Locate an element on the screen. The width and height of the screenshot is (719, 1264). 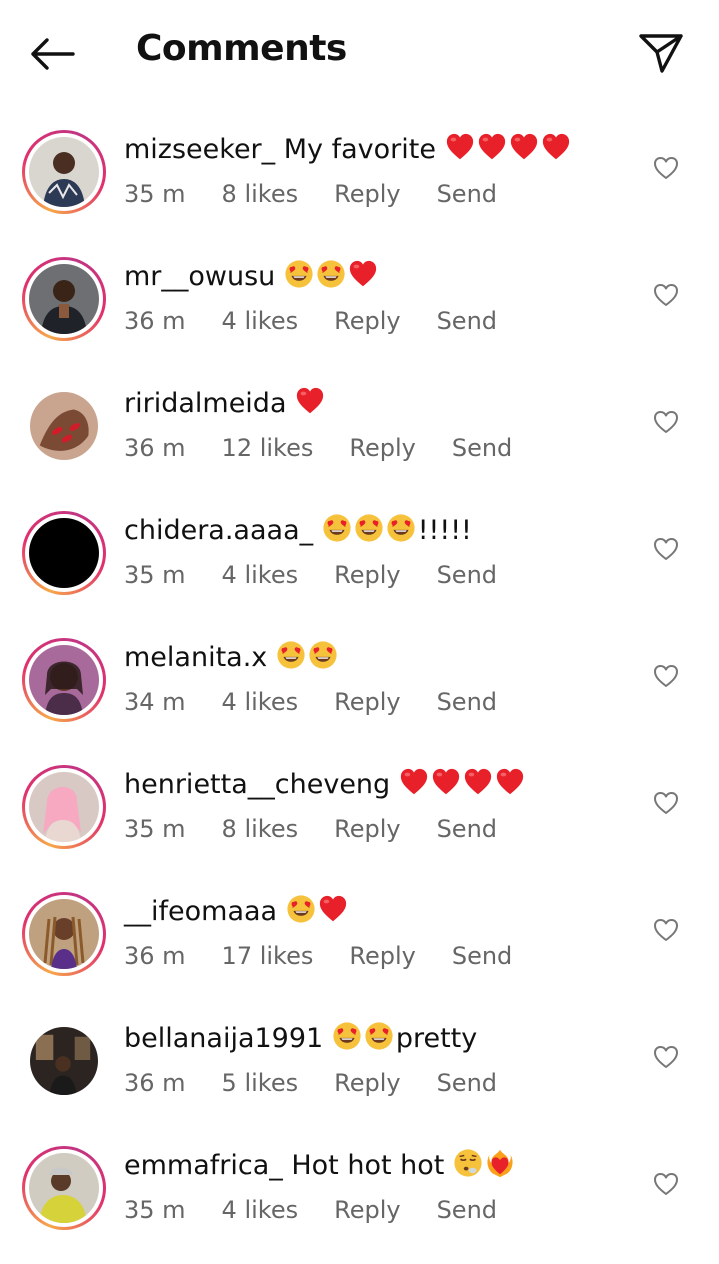
comment-row: riridalmeida 36 m 12 likes Reply Send is located at coordinates (359, 421).